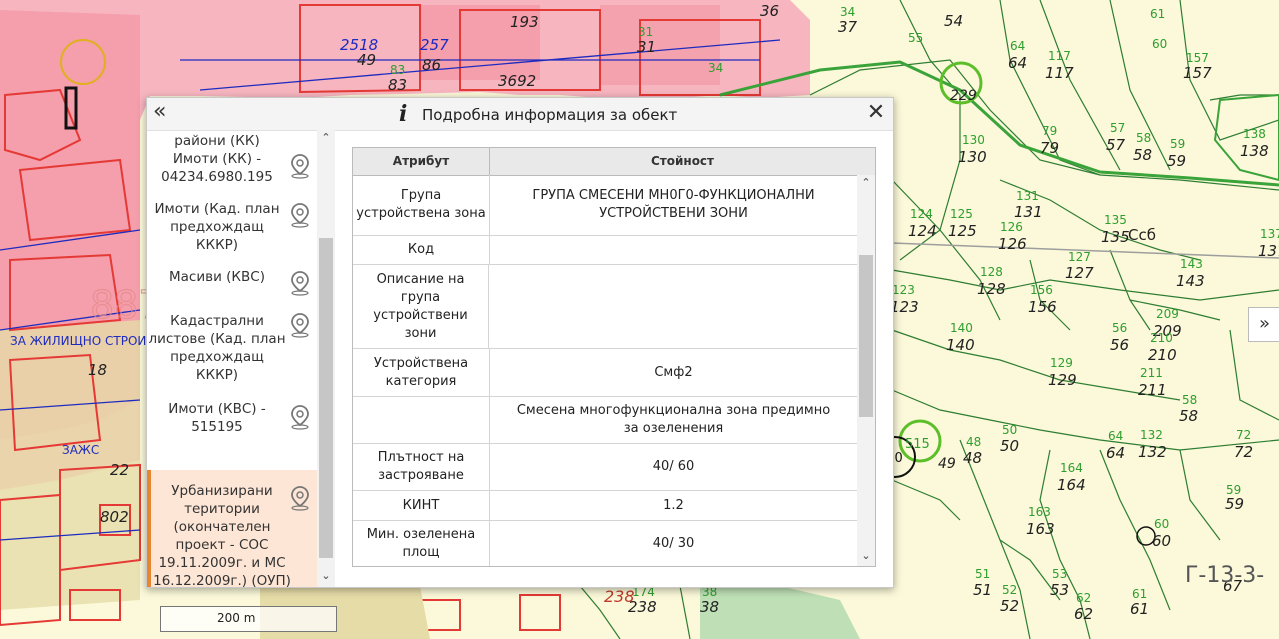  What do you see at coordinates (232, 228) in the screenshot?
I see `layer-item: Имоти (Кад. план предхождащ КККР)` at bounding box center [232, 228].